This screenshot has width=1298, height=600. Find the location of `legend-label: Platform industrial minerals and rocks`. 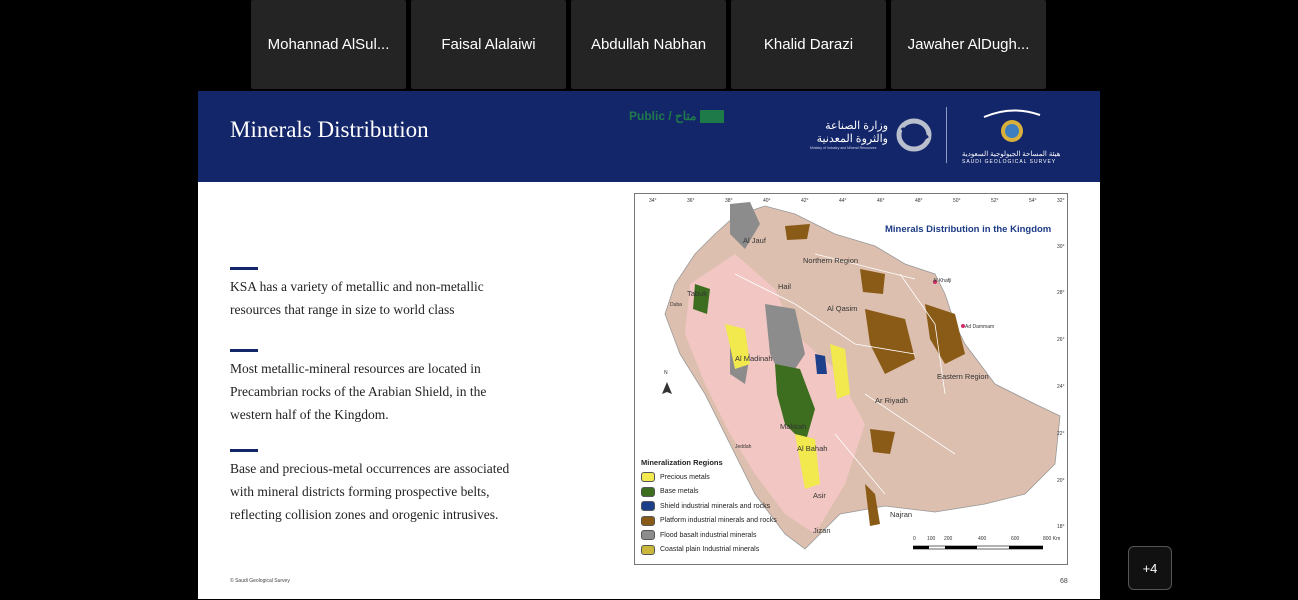

legend-label: Platform industrial minerals and rocks is located at coordinates (718, 521).